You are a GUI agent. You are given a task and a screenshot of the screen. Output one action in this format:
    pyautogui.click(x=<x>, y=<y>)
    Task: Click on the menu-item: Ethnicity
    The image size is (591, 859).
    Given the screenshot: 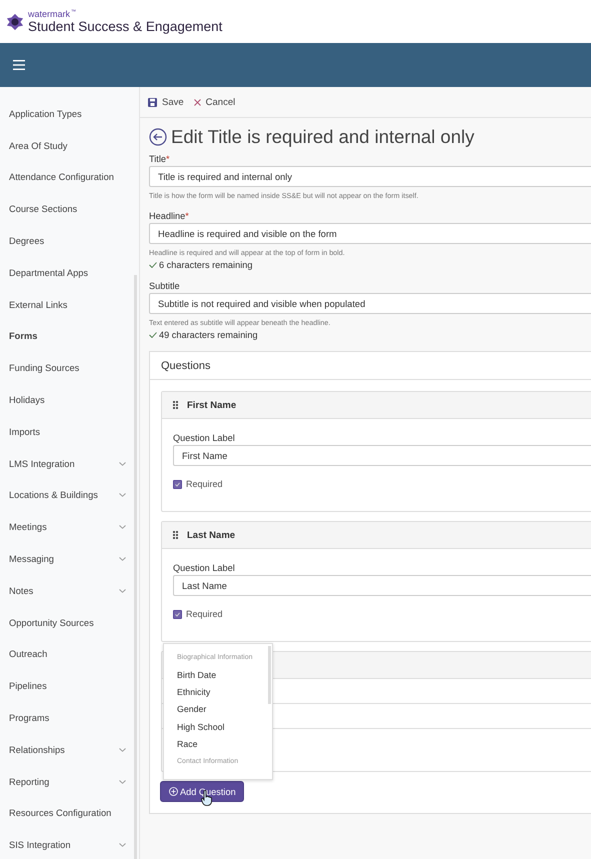 What is the action you would take?
    pyautogui.click(x=220, y=692)
    